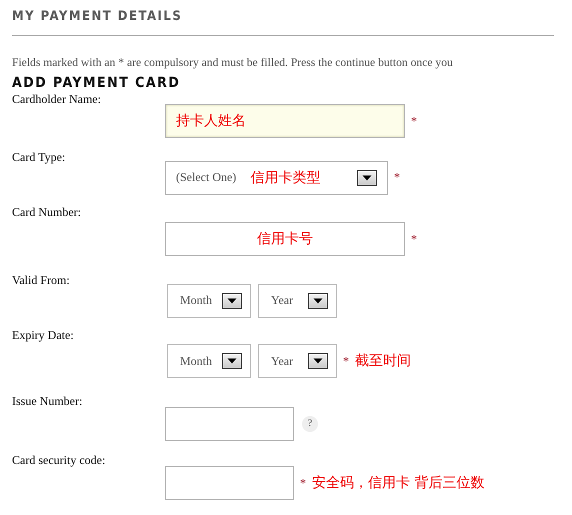 The width and height of the screenshot is (572, 515). I want to click on card-type-dropdown: (Select One) 信用卡类型, so click(276, 177).